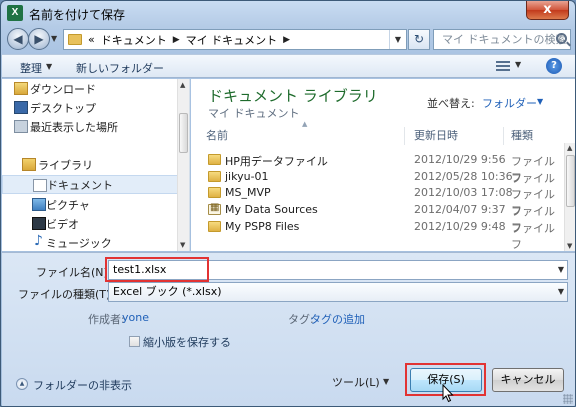  I want to click on mouse-cursor-icon, so click(448, 394).